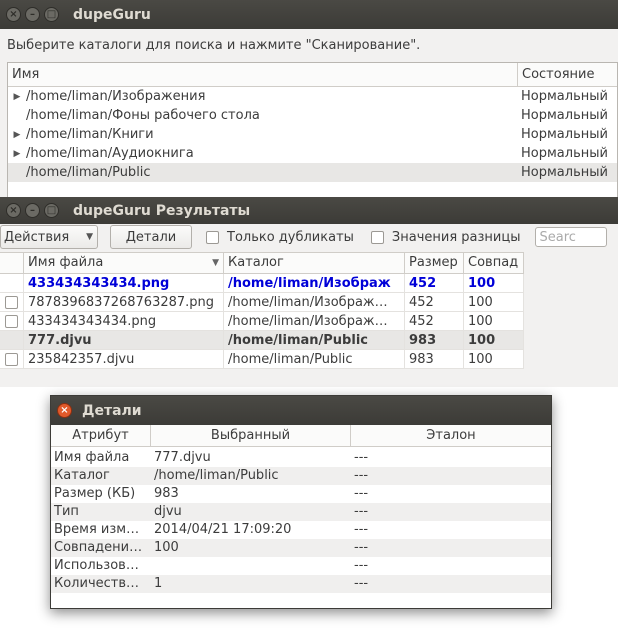 The height and width of the screenshot is (628, 618). I want to click on chevron-down-icon: ▼, so click(89, 237).